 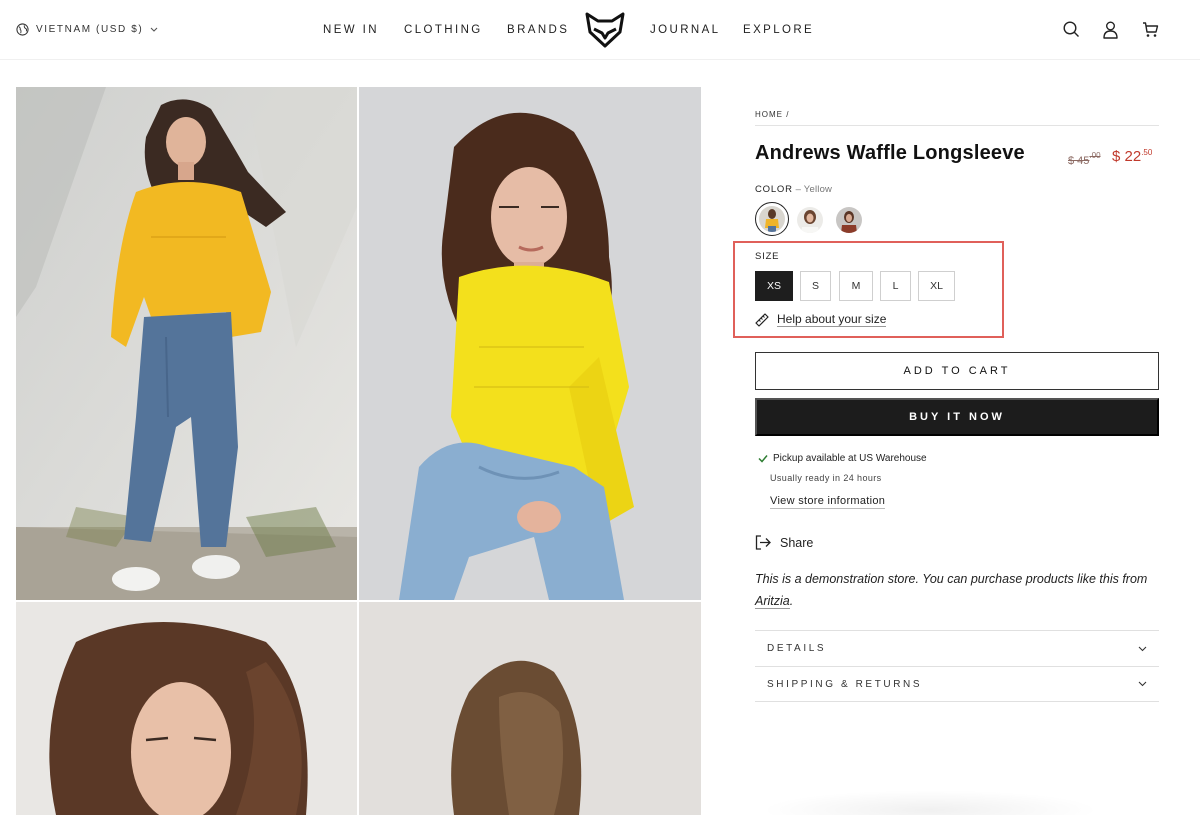 What do you see at coordinates (895, 286) in the screenshot?
I see `size-option-l: L` at bounding box center [895, 286].